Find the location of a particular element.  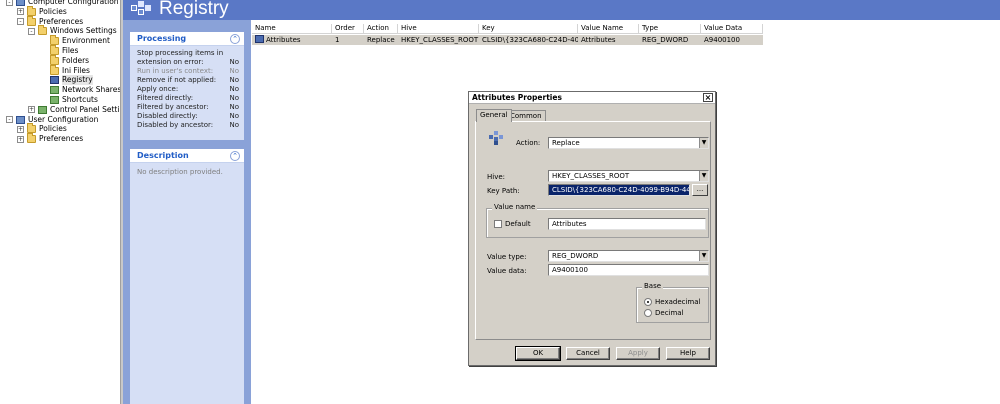

close-icon: × is located at coordinates (708, 97).